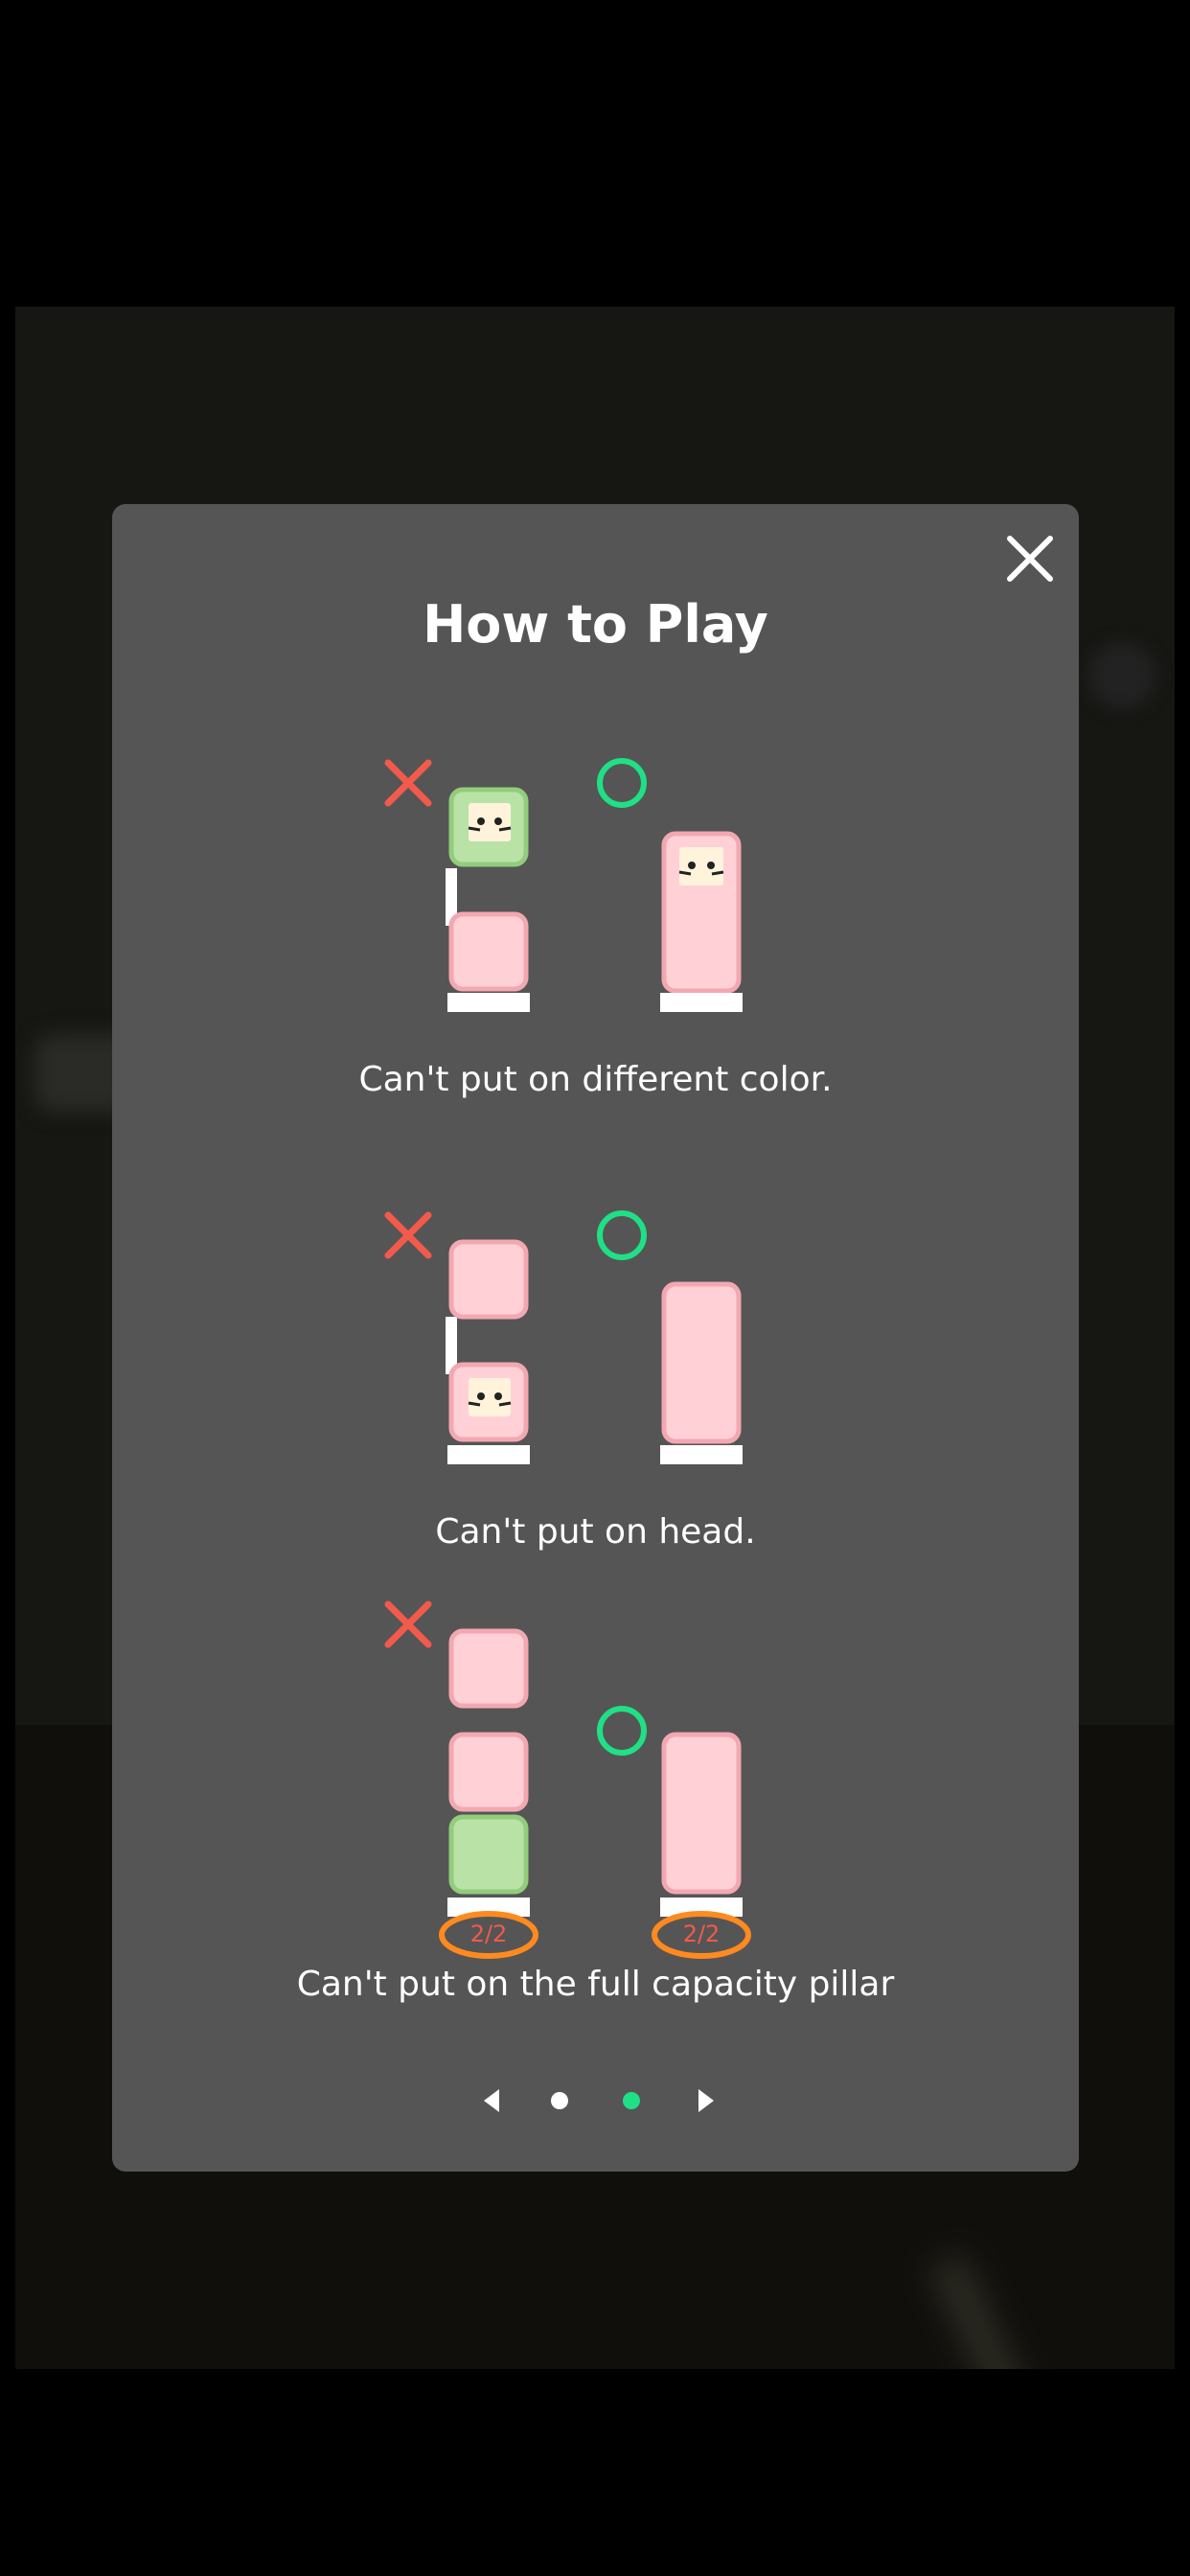 This screenshot has height=2576, width=1190. What do you see at coordinates (489, 1668) in the screenshot?
I see `pink-block-falling` at bounding box center [489, 1668].